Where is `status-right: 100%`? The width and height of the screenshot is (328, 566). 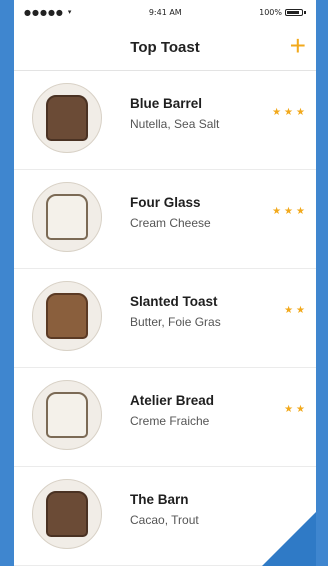
status-right: 100% is located at coordinates (282, 12).